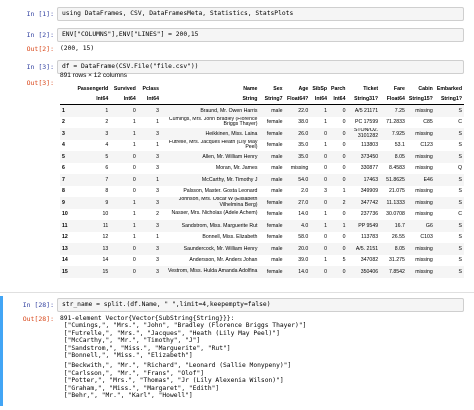 The width and height of the screenshot is (474, 410). I want to click on row-index: 5, so click(63, 156).